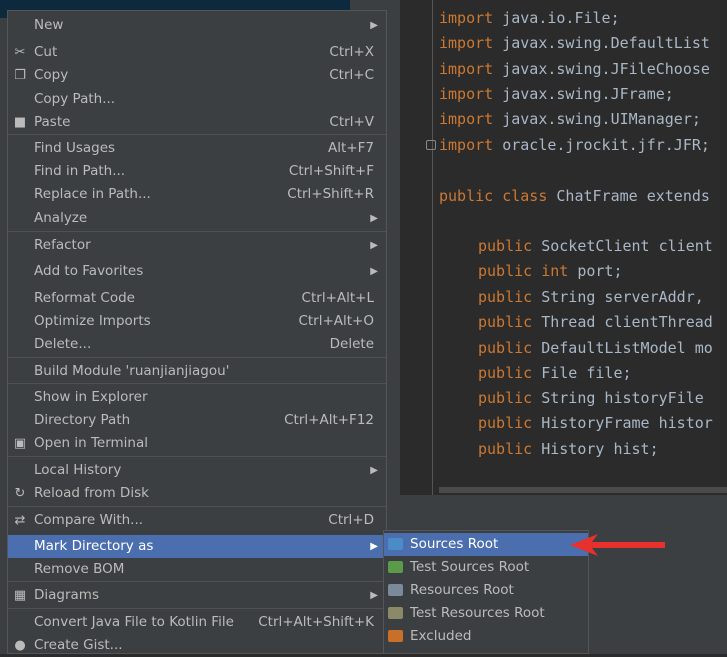  What do you see at coordinates (197, 148) in the screenshot?
I see `menu-item-find-usages: Find Usages Alt+F7` at bounding box center [197, 148].